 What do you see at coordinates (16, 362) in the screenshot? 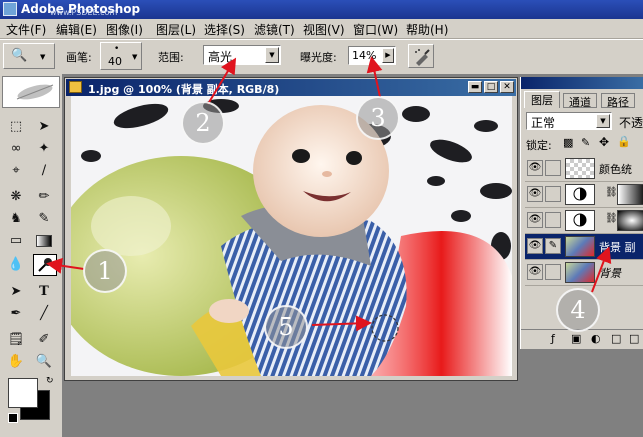
I see `hand-tool-icon: ✋` at bounding box center [16, 362].